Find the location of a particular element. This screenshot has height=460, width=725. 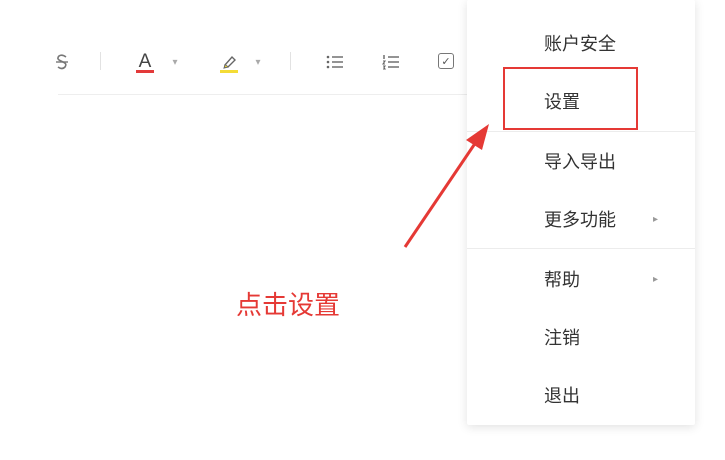

menu-item-label: 更多功能 is located at coordinates (580, 220).